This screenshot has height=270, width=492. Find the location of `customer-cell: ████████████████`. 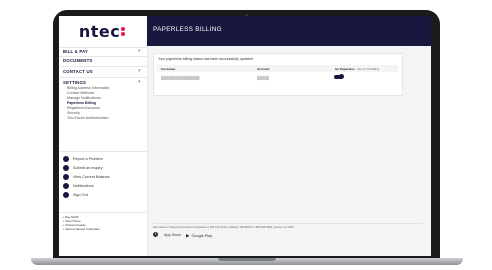

customer-cell: ████████████████ is located at coordinates (180, 78).